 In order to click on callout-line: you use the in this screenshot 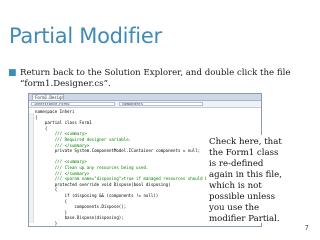, I will do `click(234, 208)`.